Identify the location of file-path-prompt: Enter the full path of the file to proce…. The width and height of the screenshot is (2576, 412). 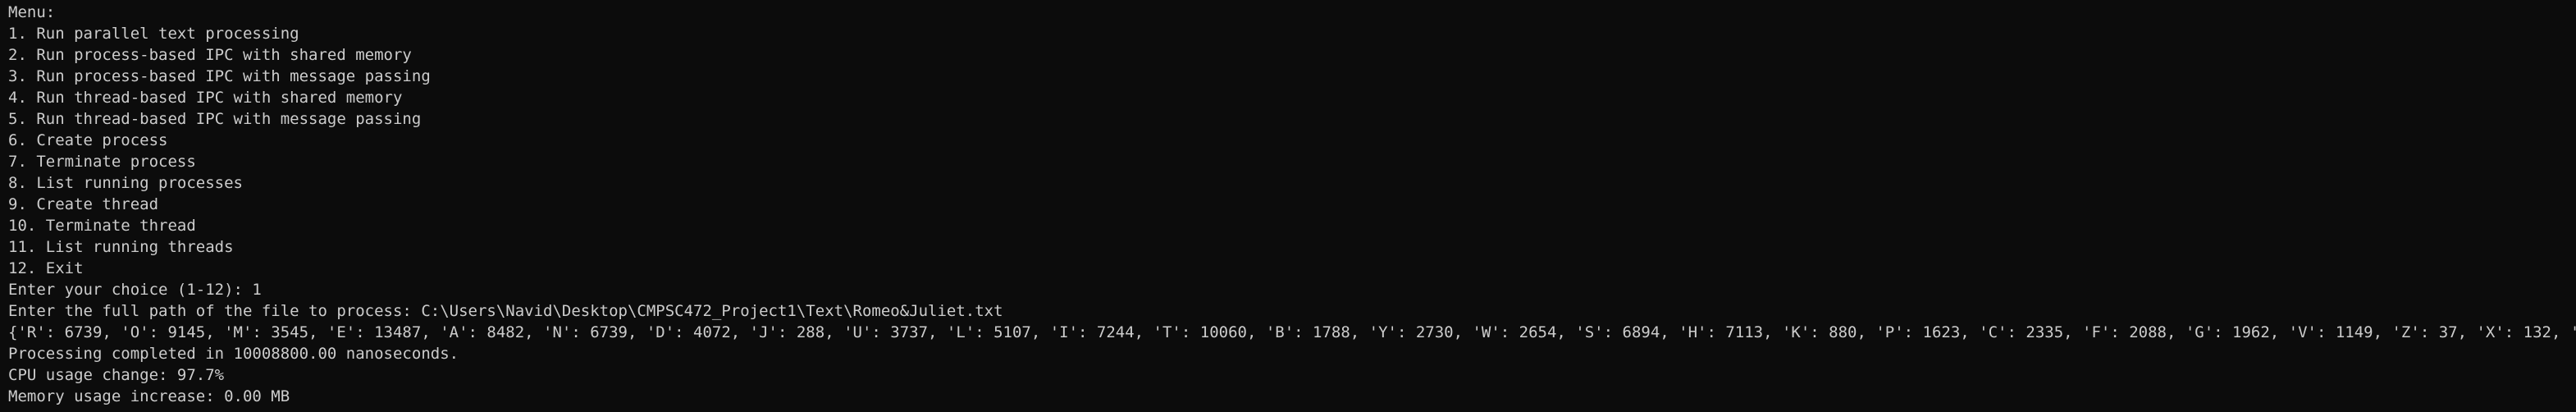
(506, 311).